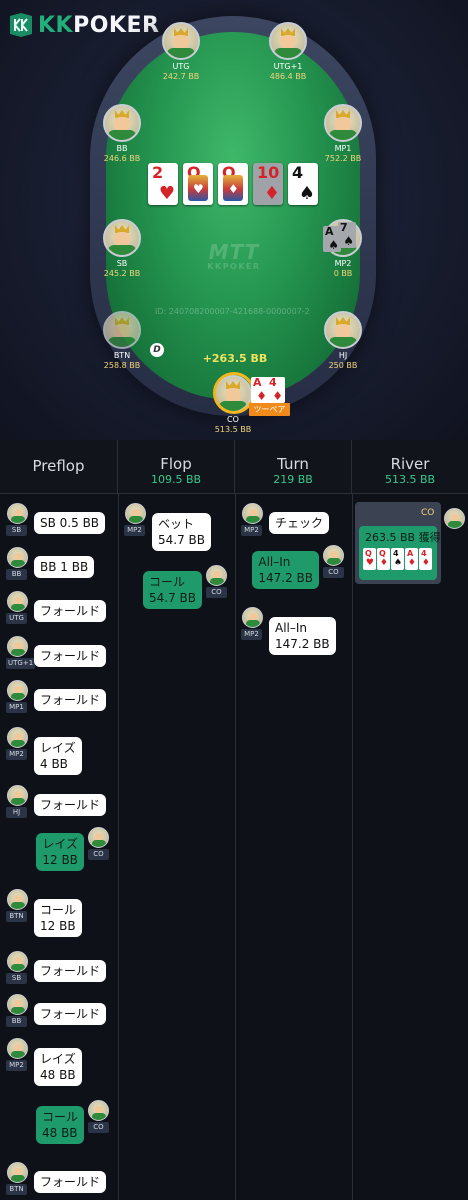 The height and width of the screenshot is (1200, 468). I want to click on river-result-panel: CO 263.5 BB 獲得 Q ♥ Q ♦ 4 ♠ A ♦ 4 ♦, so click(398, 543).